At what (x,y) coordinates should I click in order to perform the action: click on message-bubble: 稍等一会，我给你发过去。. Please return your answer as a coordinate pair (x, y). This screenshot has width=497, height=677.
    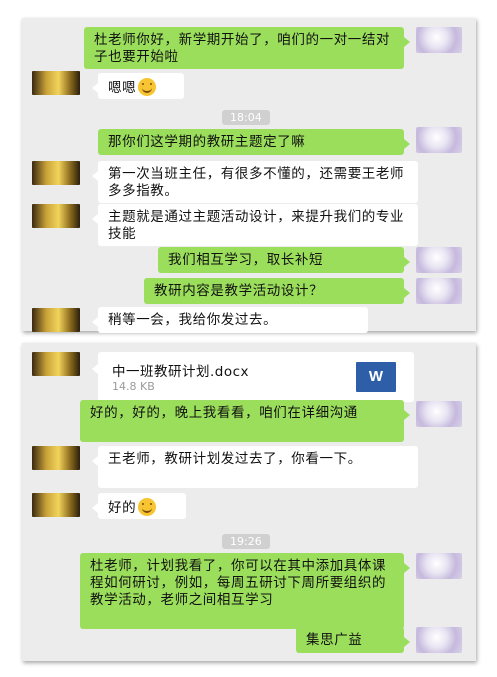
    Looking at the image, I should click on (230, 320).